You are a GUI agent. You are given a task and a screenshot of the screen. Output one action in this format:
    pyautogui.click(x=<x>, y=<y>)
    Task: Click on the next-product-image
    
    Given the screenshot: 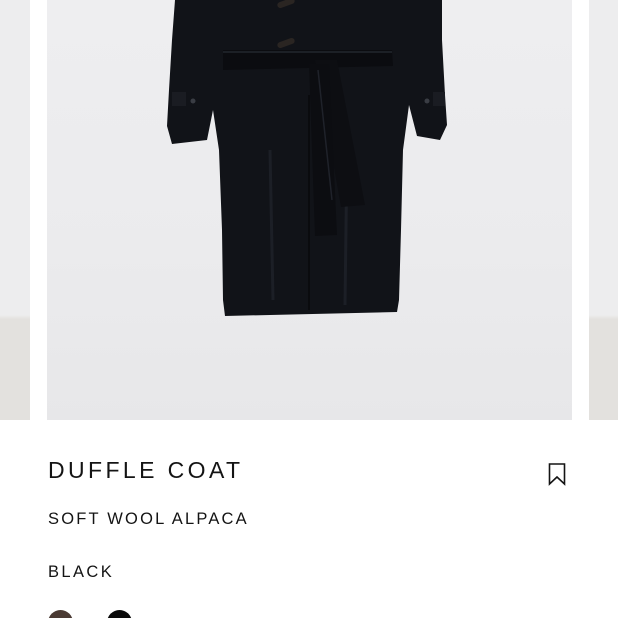 What is the action you would take?
    pyautogui.click(x=603, y=210)
    